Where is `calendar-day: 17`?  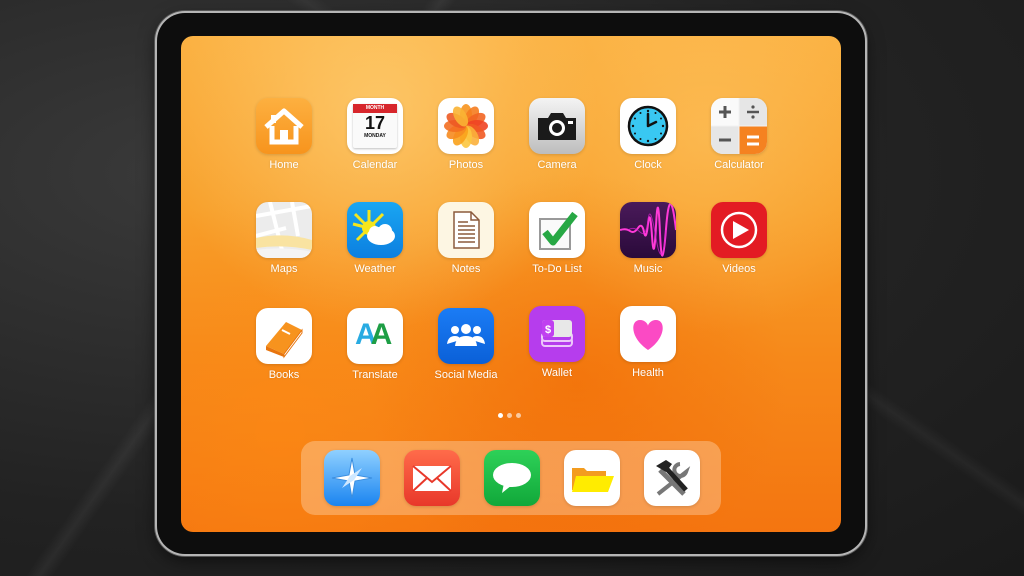 calendar-day: 17 is located at coordinates (375, 123).